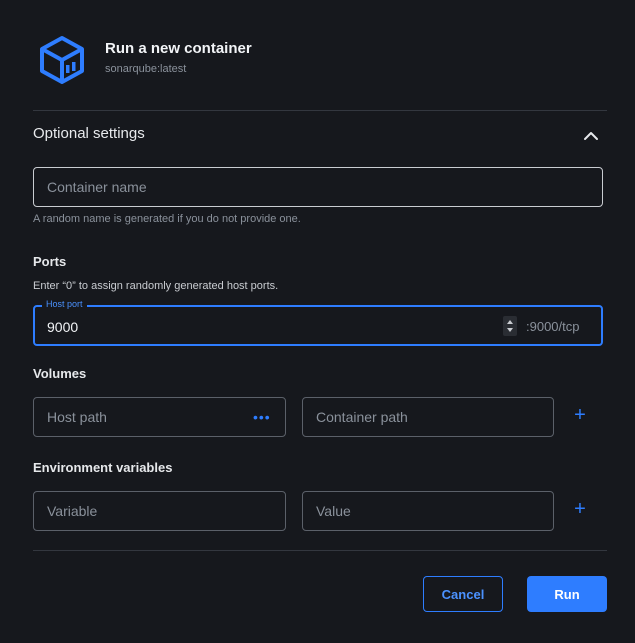 The image size is (635, 643). I want to click on cube-icon, so click(62, 60).